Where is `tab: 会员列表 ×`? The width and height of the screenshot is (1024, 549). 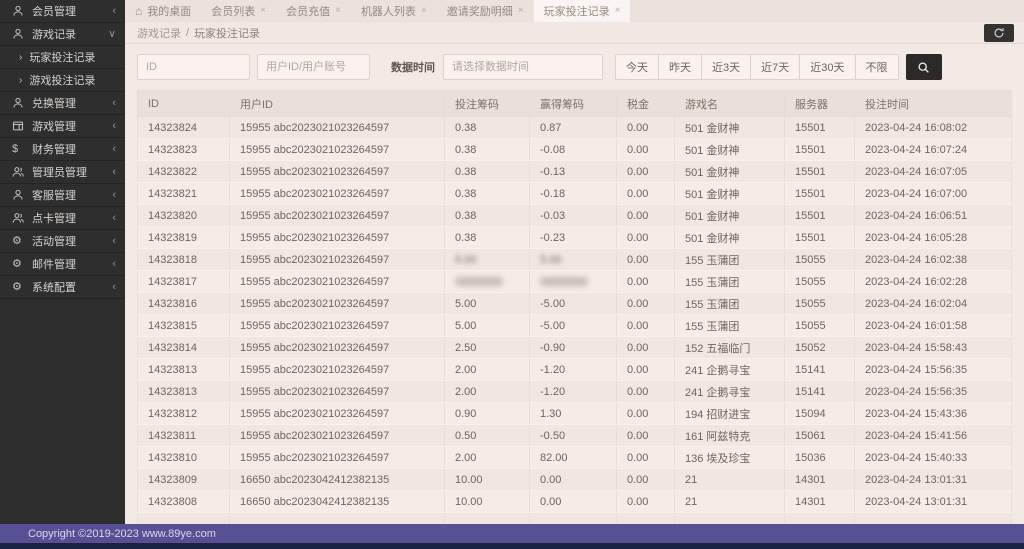
tab: 会员列表 × is located at coordinates (238, 11).